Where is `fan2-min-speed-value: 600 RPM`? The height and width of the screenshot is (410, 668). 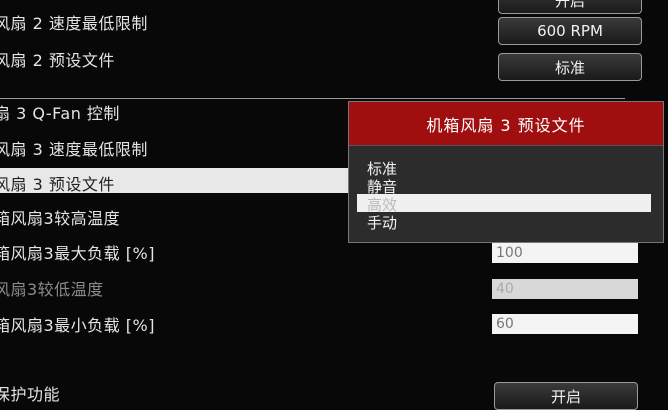 fan2-min-speed-value: 600 RPM is located at coordinates (570, 31).